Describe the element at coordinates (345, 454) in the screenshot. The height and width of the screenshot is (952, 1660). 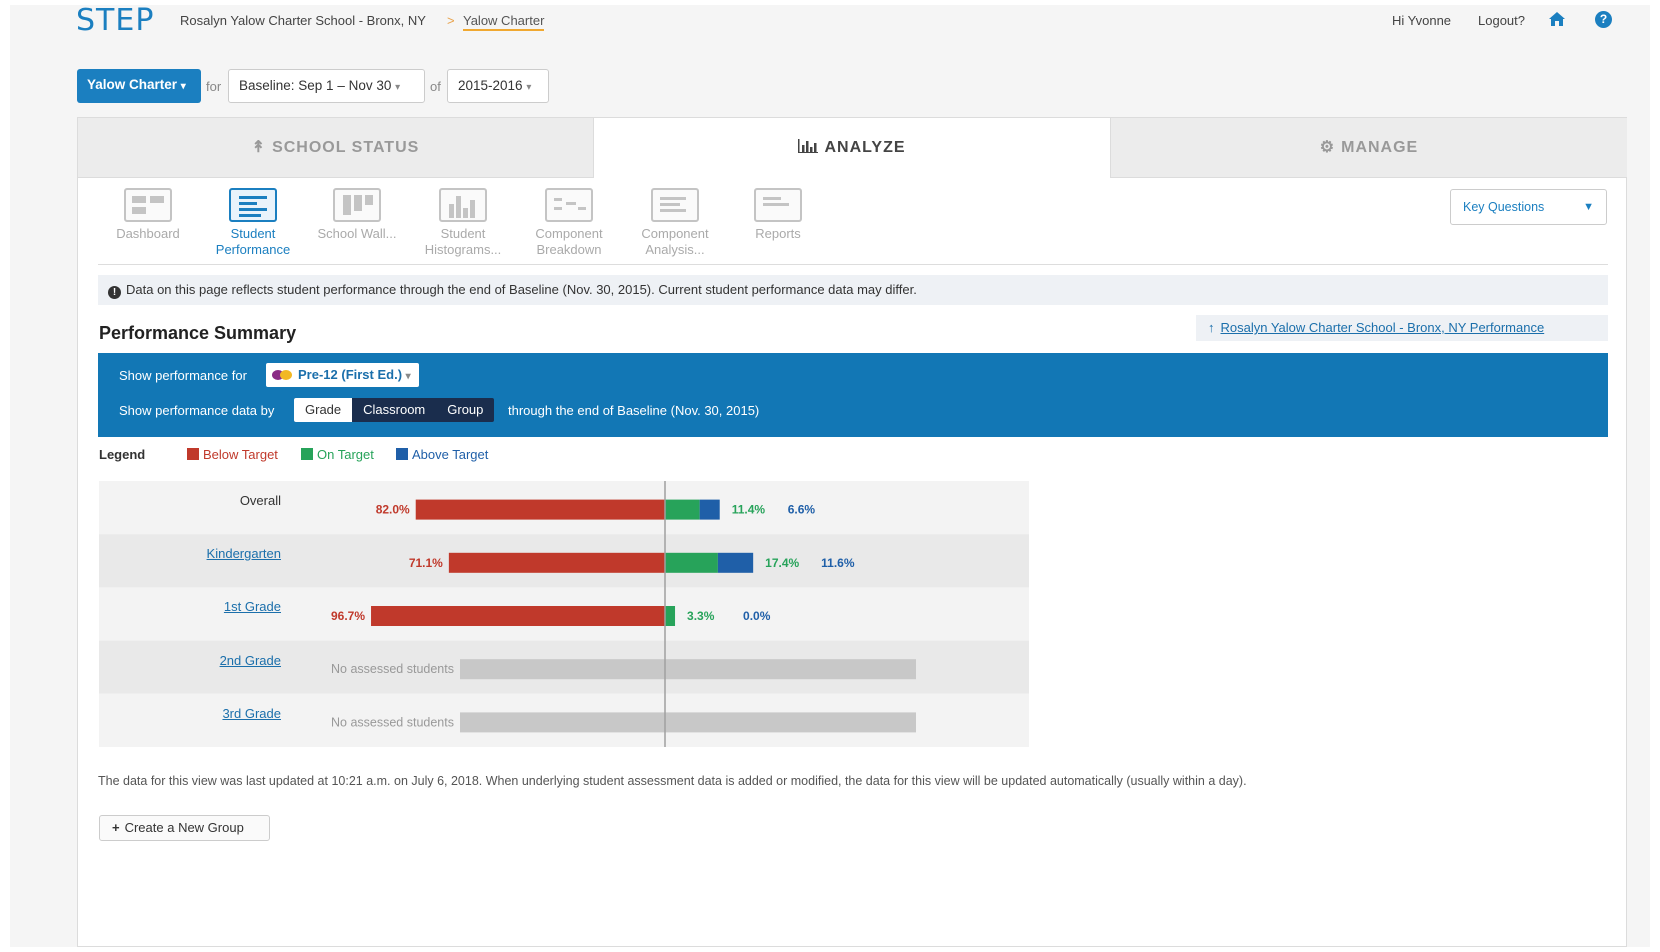
I see `legend-label: On Target` at that location.